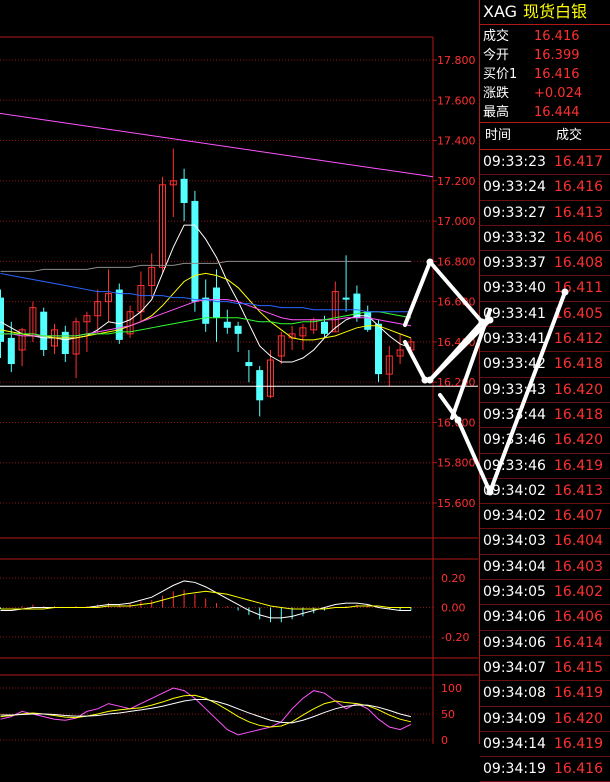 The image size is (610, 782). I want to click on y-tick-label: 17.800, so click(456, 60).